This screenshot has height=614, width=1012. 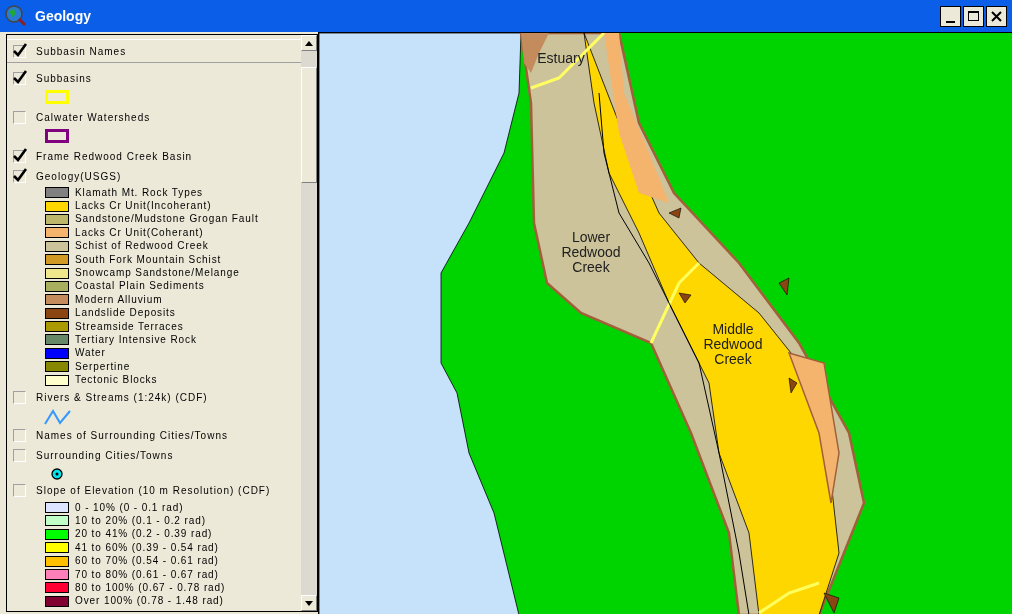 What do you see at coordinates (167, 219) in the screenshot?
I see `legend-label: Sandstone/Mudstone Grogan Fault` at bounding box center [167, 219].